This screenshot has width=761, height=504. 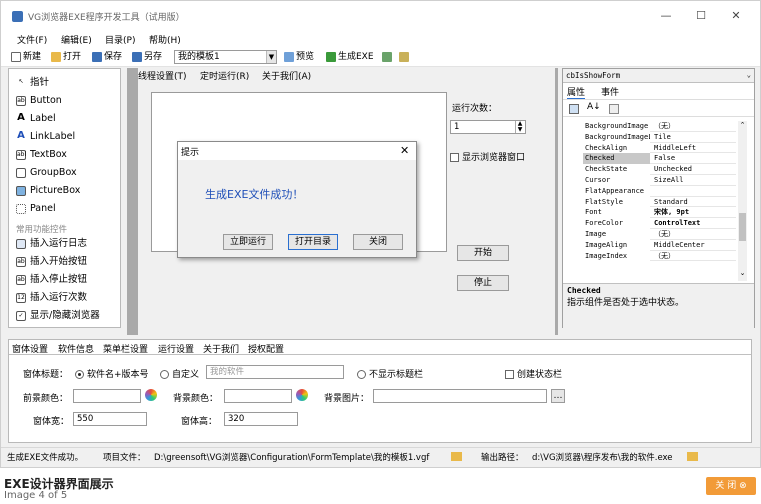 What do you see at coordinates (45, 137) in the screenshot?
I see `toolbox-item-linklabel: A LinkLabel` at bounding box center [45, 137].